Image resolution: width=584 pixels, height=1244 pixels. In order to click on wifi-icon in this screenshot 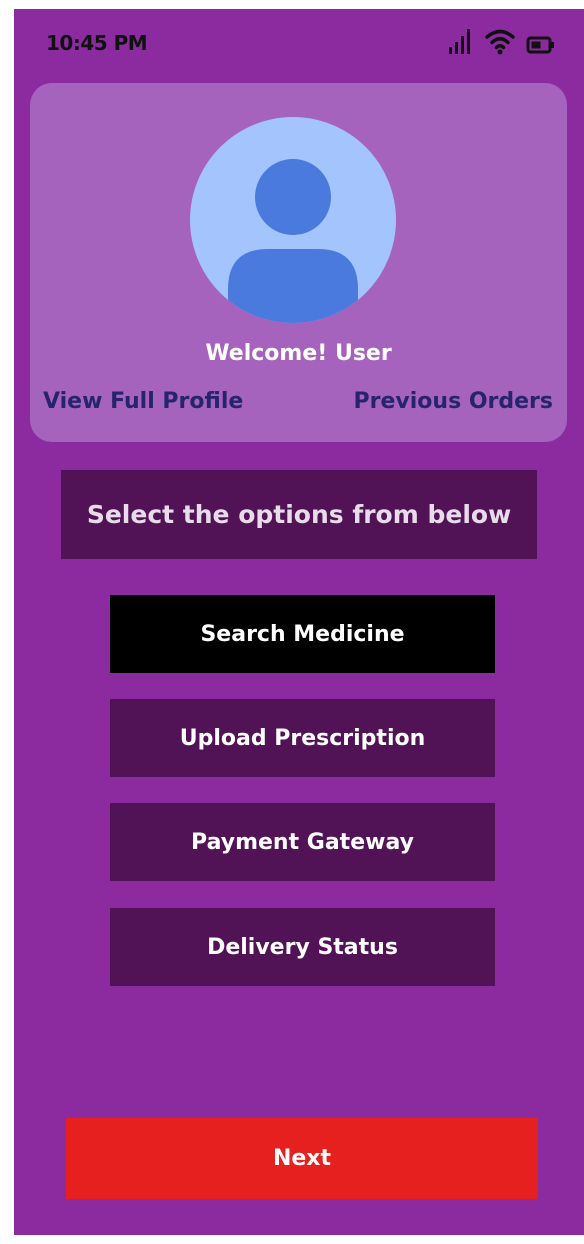, I will do `click(500, 42)`.